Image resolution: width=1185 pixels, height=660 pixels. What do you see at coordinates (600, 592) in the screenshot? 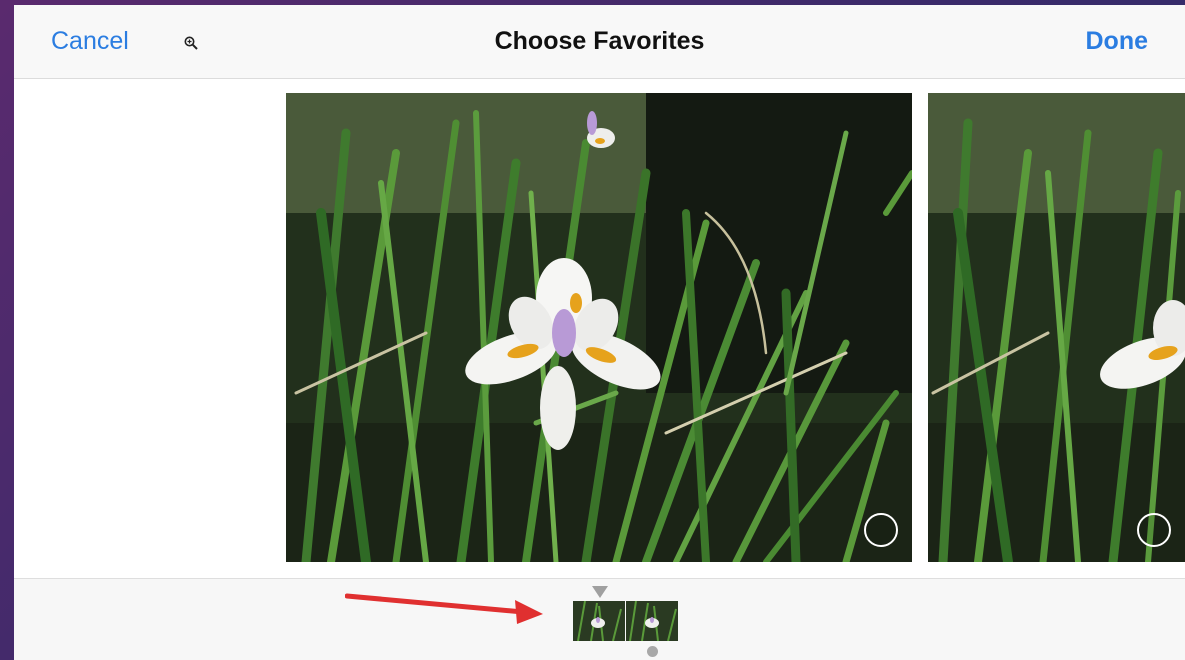
I see `current-position-indicator` at bounding box center [600, 592].